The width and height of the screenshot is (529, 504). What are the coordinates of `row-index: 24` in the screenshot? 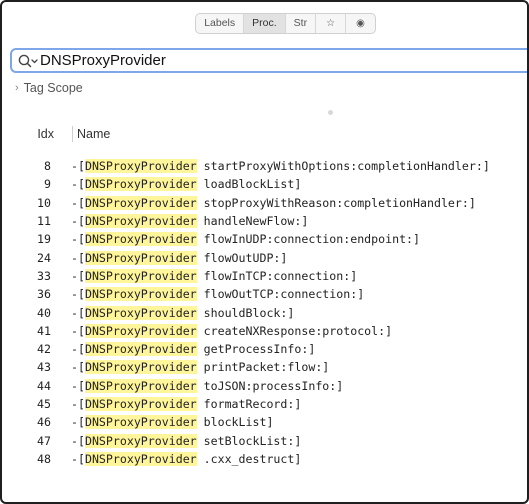 It's located at (44, 257).